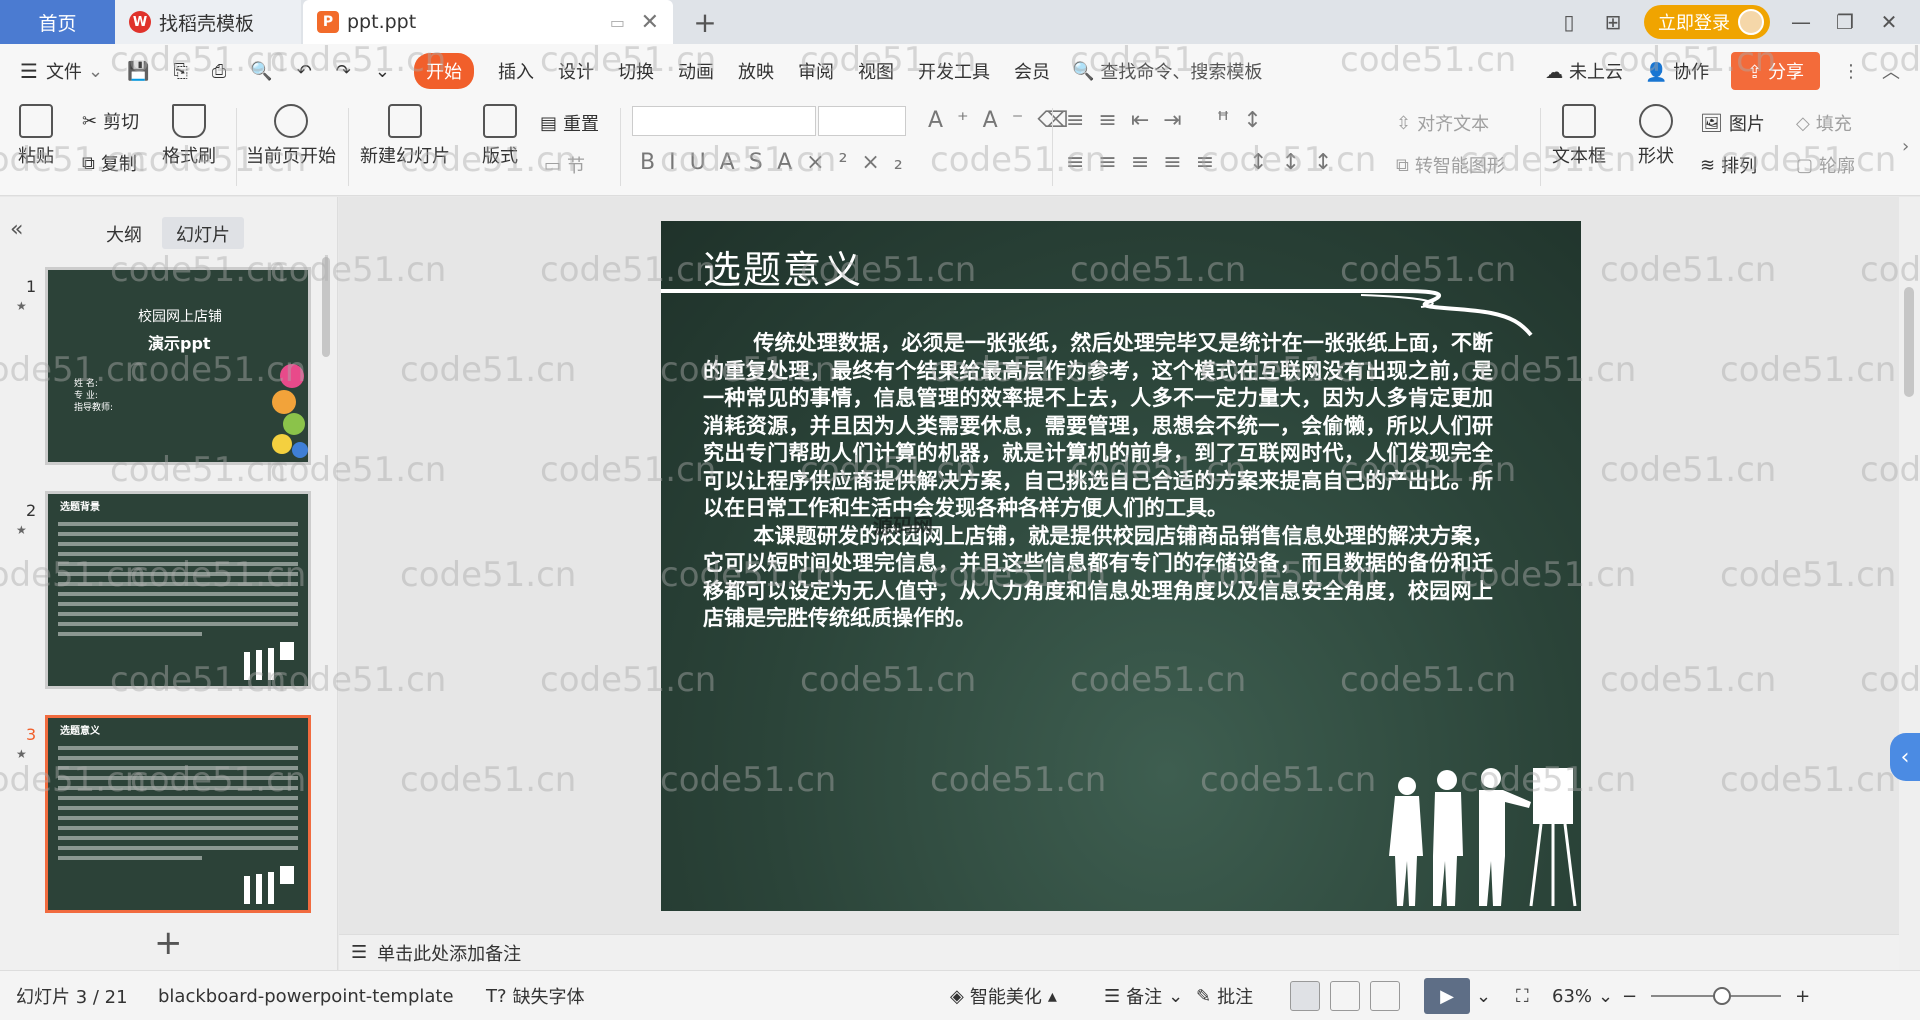 The image size is (1920, 1020). I want to click on paragraph-align-icons: ≡≡≡≡≡ ↕↕↕, so click(1206, 162).